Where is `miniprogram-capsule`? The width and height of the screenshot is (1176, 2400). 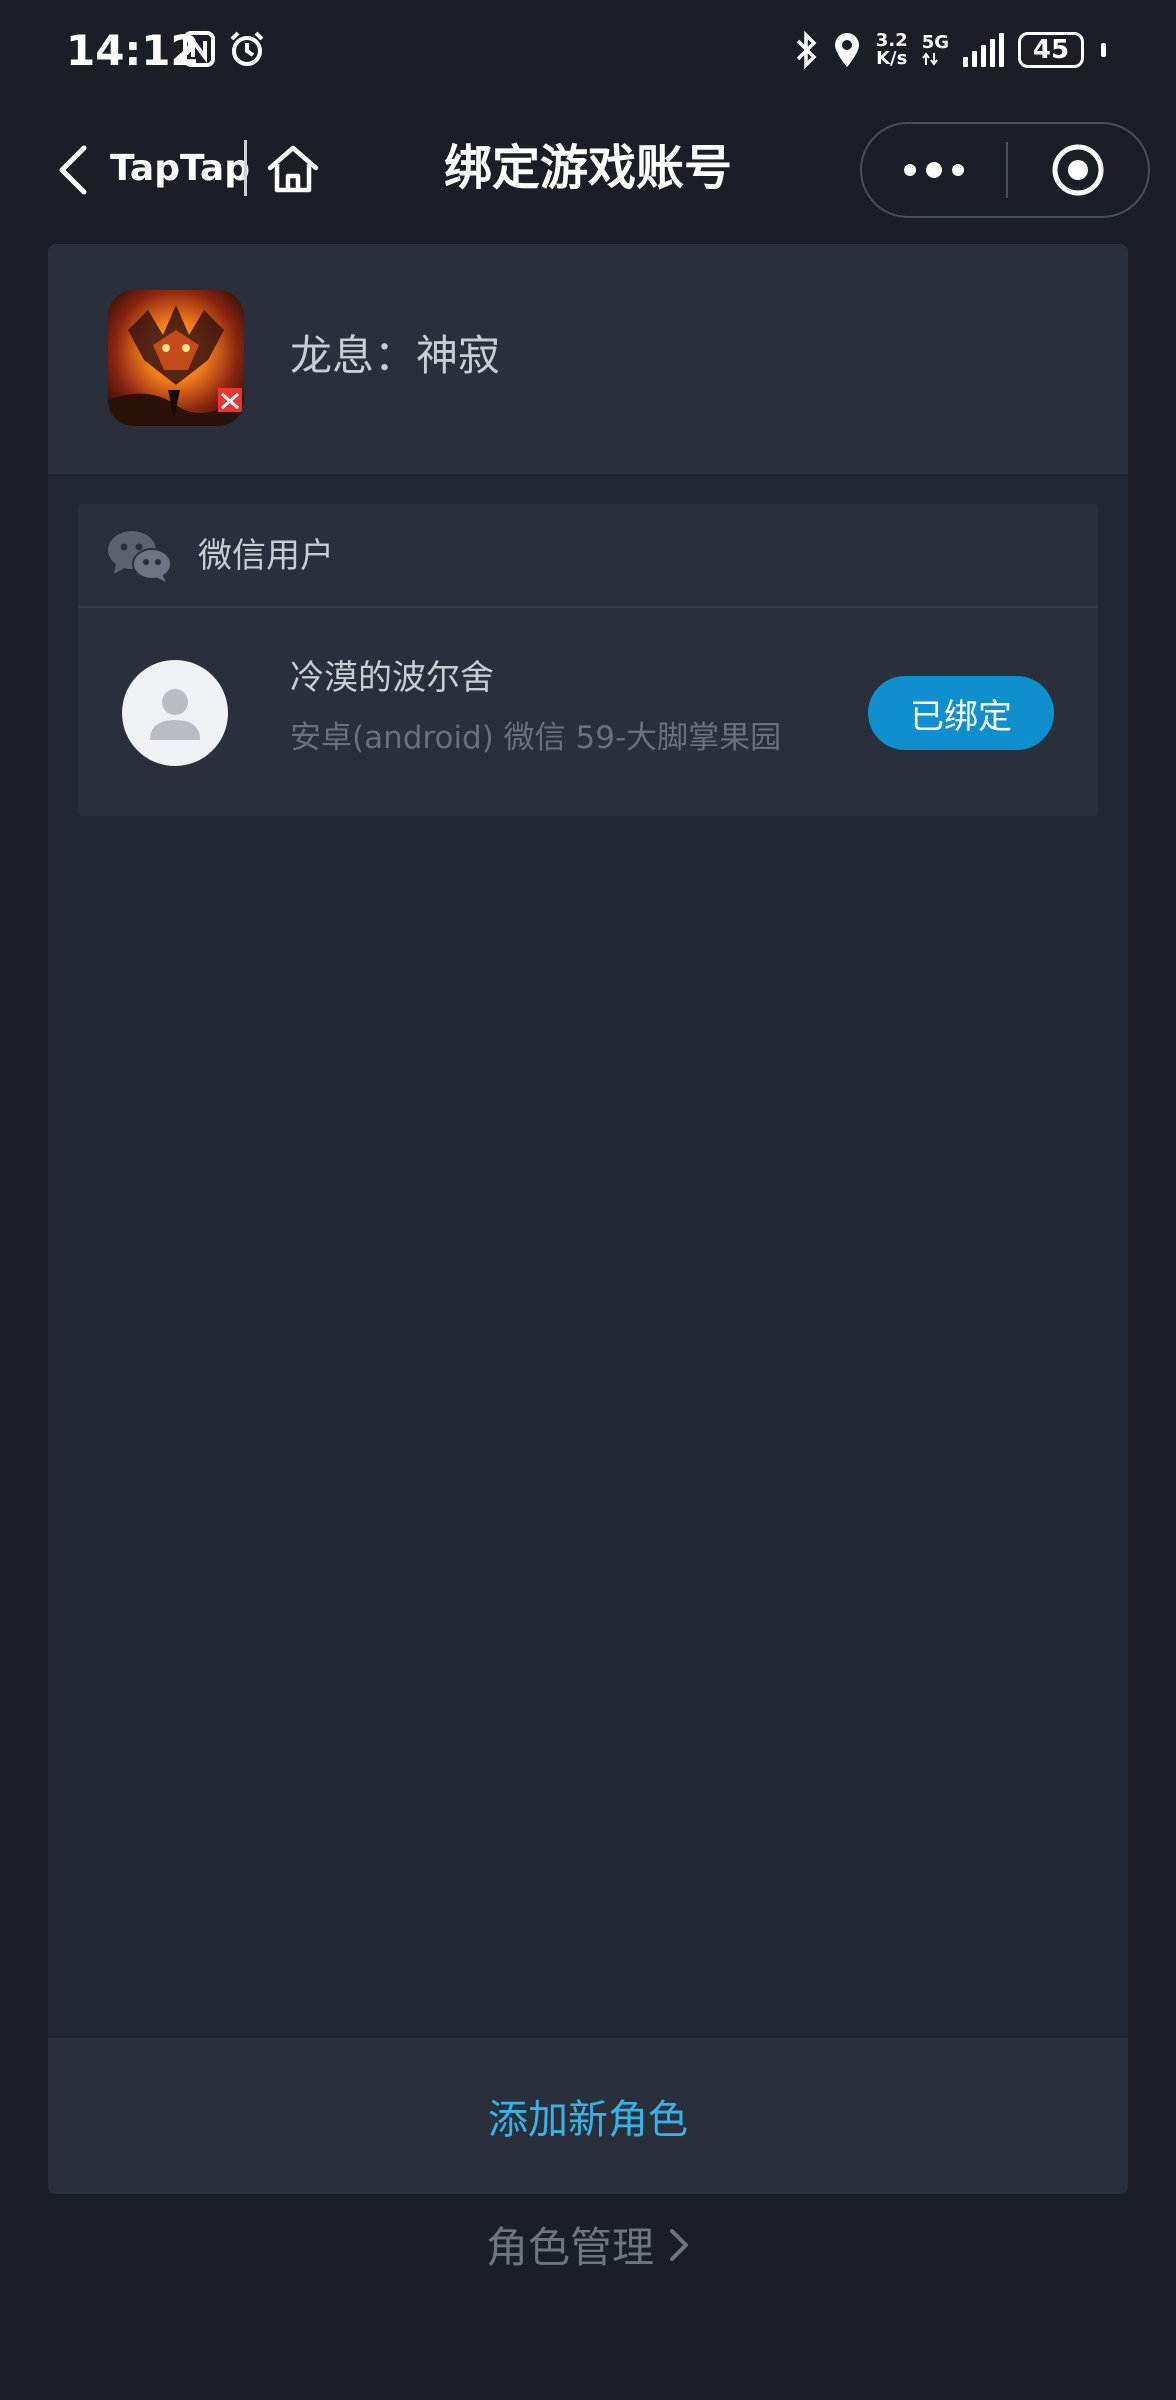
miniprogram-capsule is located at coordinates (1005, 170).